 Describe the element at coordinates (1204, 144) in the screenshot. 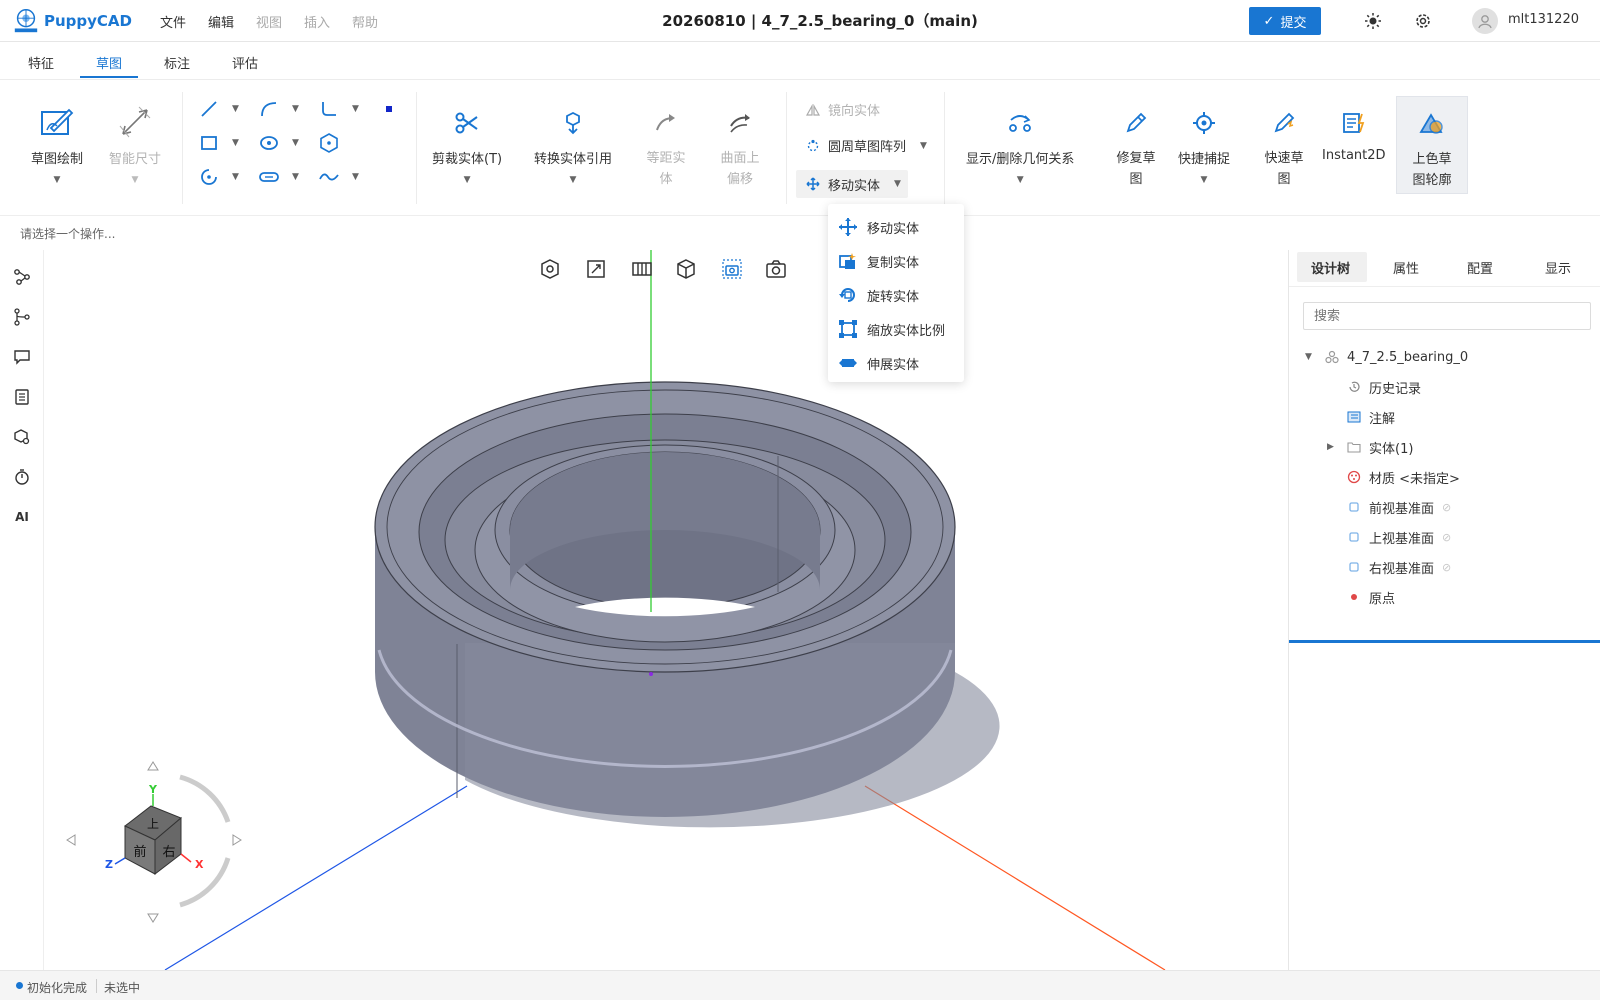

I see `quick-snap-button: 快捷捕捉 ▼` at that location.